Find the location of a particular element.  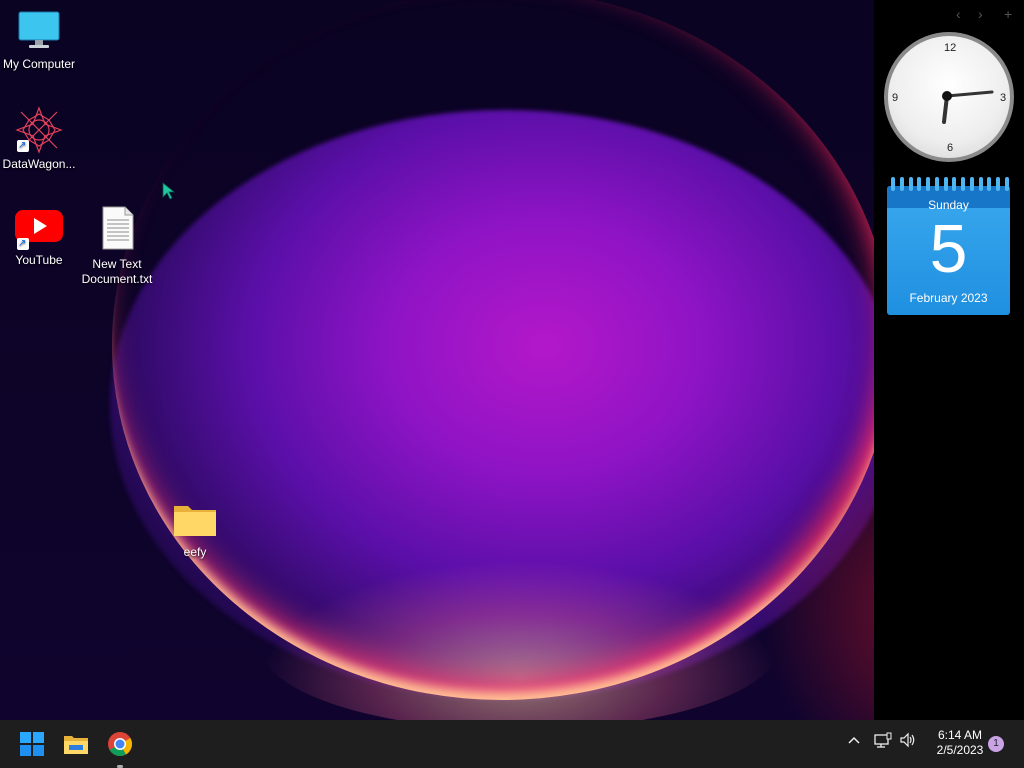

chrome-button is located at coordinates (120, 748).